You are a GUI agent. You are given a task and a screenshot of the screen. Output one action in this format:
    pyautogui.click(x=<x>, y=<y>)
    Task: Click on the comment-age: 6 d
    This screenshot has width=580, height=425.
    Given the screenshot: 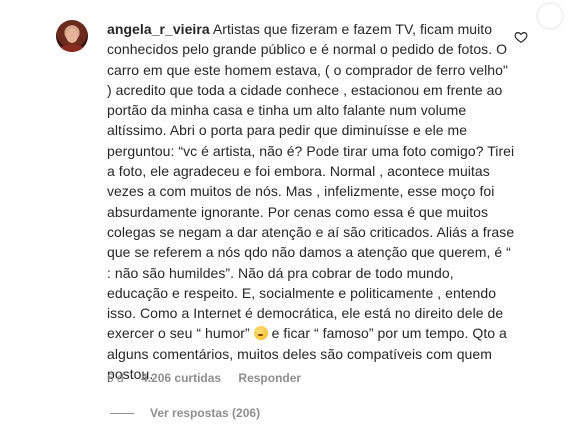 What is the action you would take?
    pyautogui.click(x=115, y=378)
    